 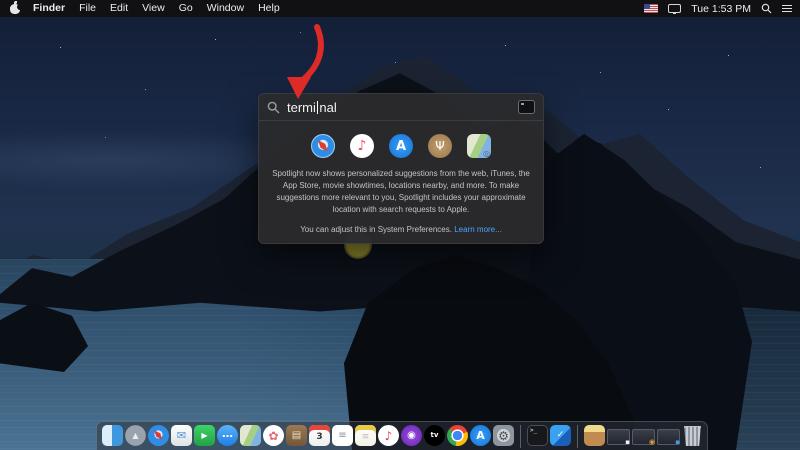 I want to click on dock-item-mail: ✉, so click(x=181, y=435).